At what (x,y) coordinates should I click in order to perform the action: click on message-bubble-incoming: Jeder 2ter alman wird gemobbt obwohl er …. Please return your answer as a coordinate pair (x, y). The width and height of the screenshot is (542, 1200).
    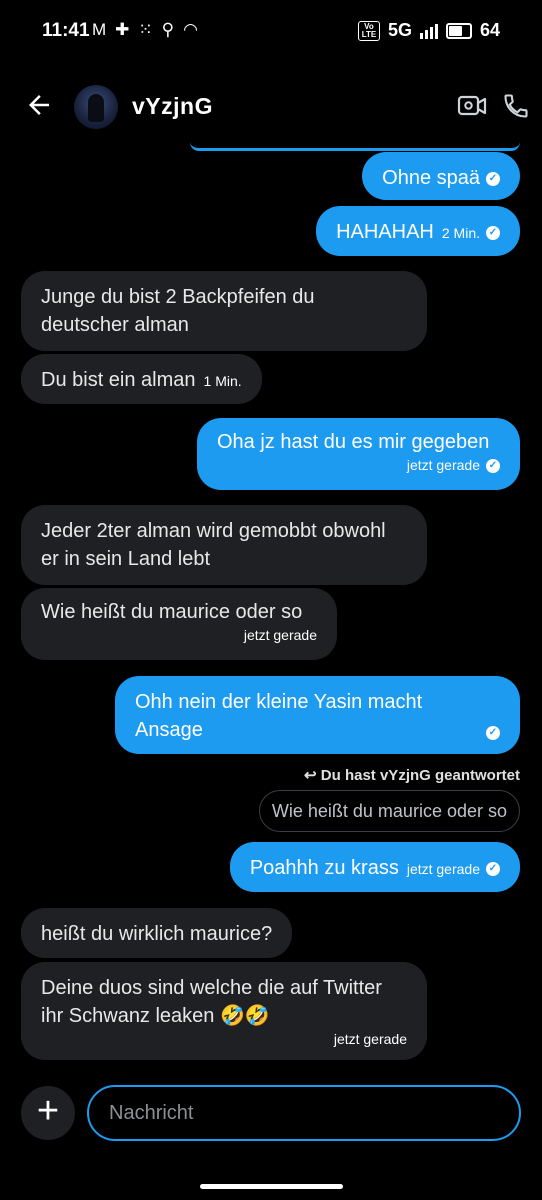
    Looking at the image, I should click on (224, 545).